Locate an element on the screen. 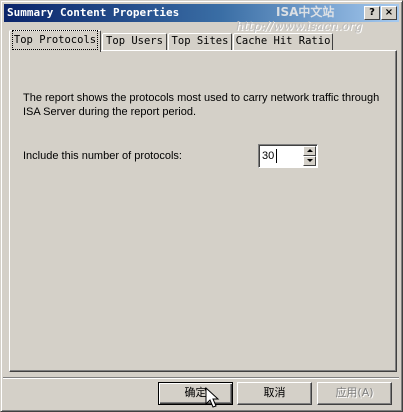  tab-top-users: Top Users is located at coordinates (134, 41).